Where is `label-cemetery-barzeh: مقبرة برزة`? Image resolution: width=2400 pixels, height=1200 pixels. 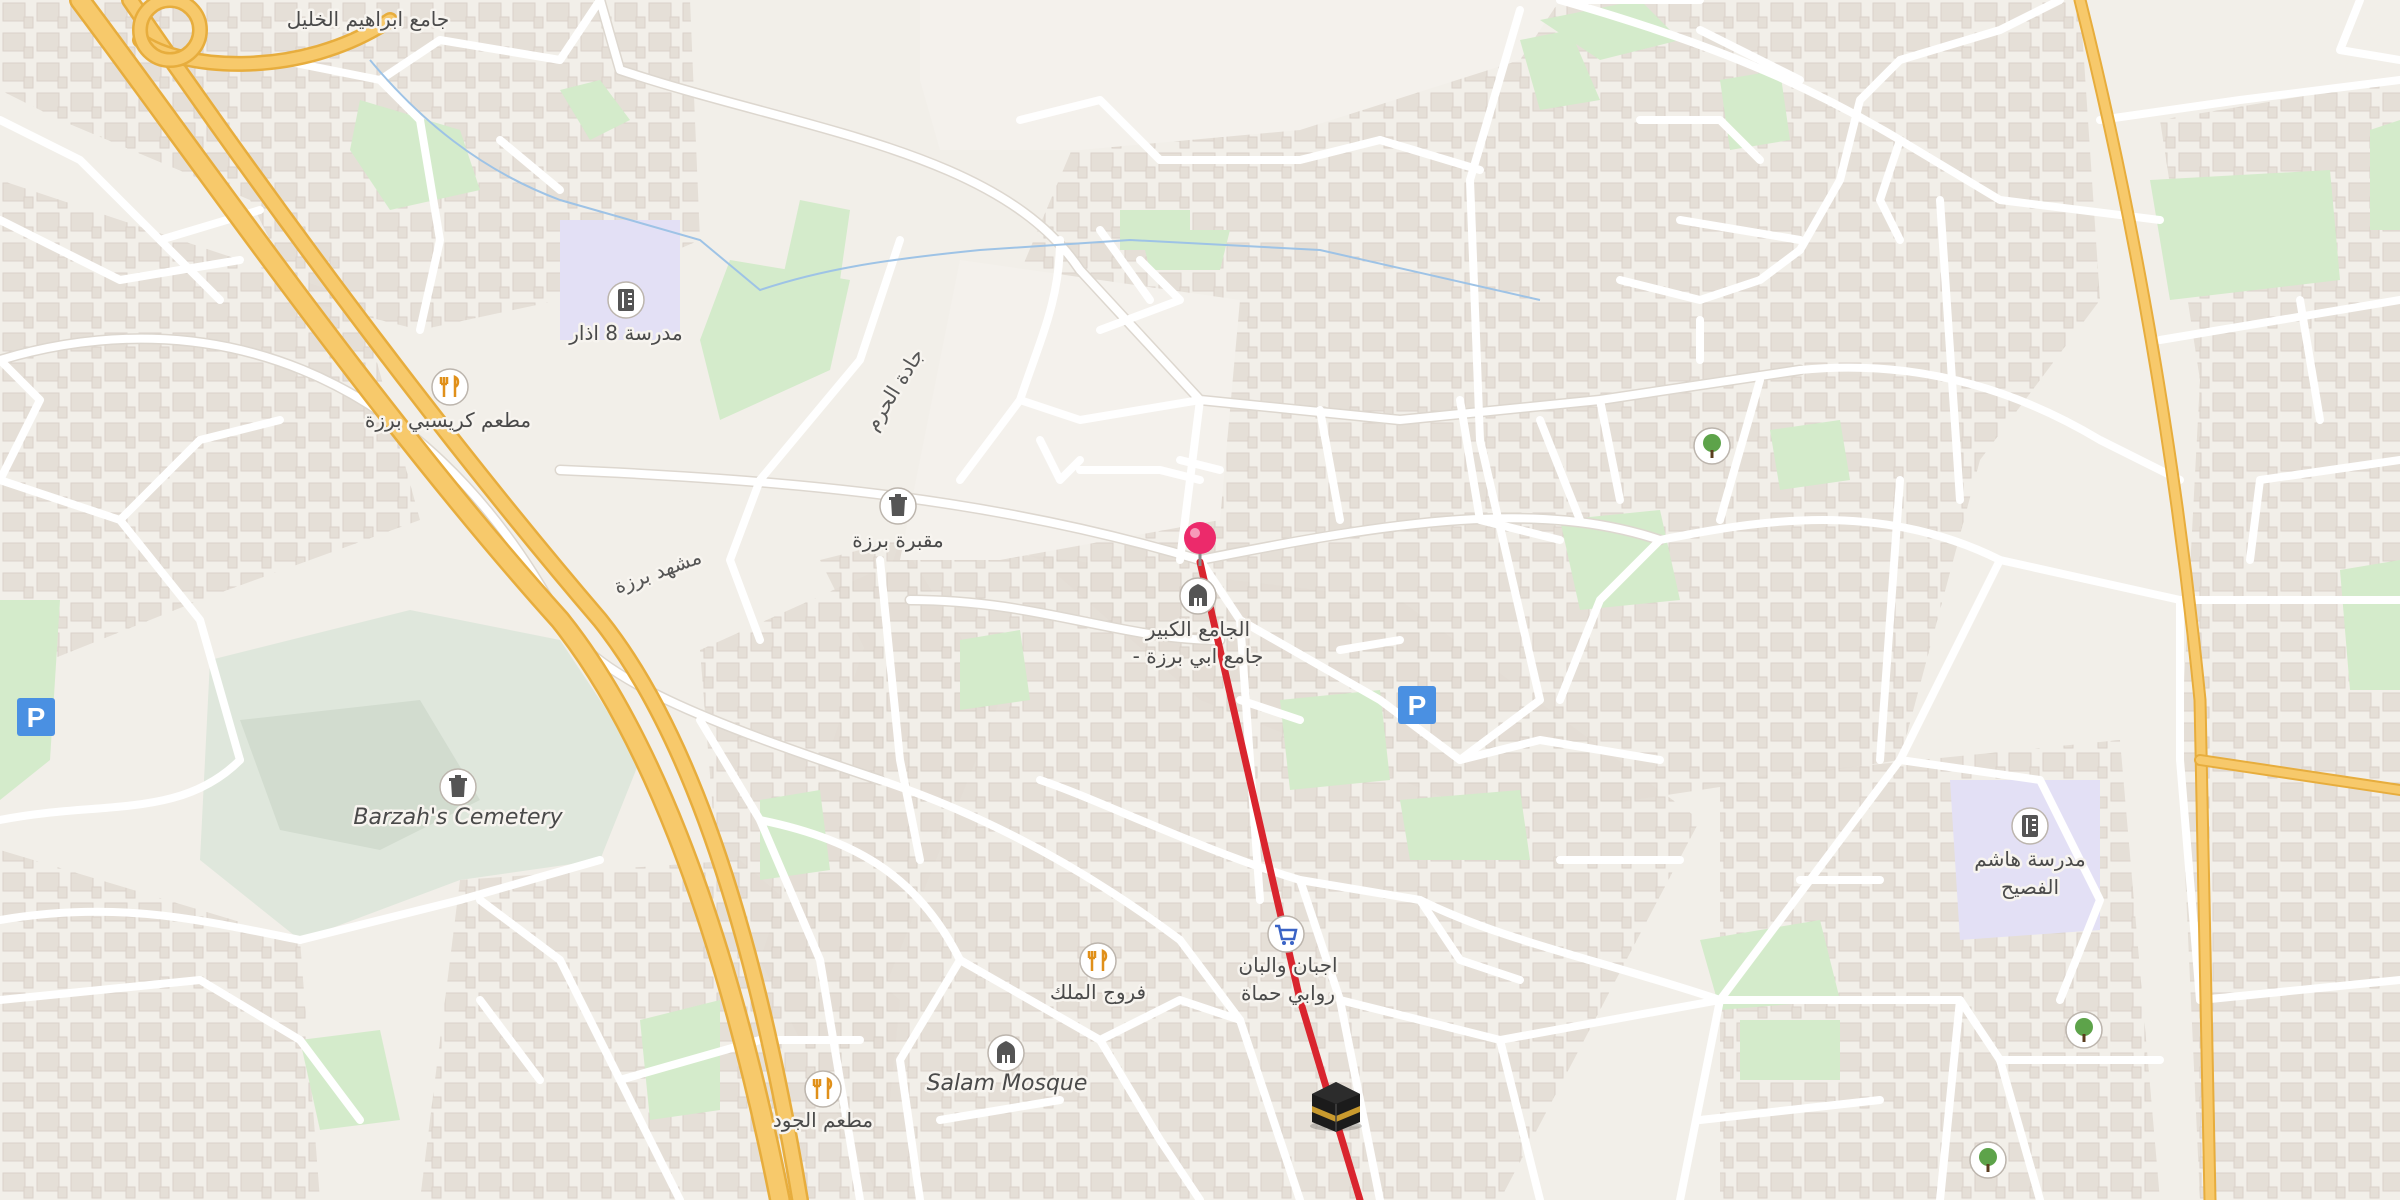 label-cemetery-barzeh: مقبرة برزة is located at coordinates (897, 540).